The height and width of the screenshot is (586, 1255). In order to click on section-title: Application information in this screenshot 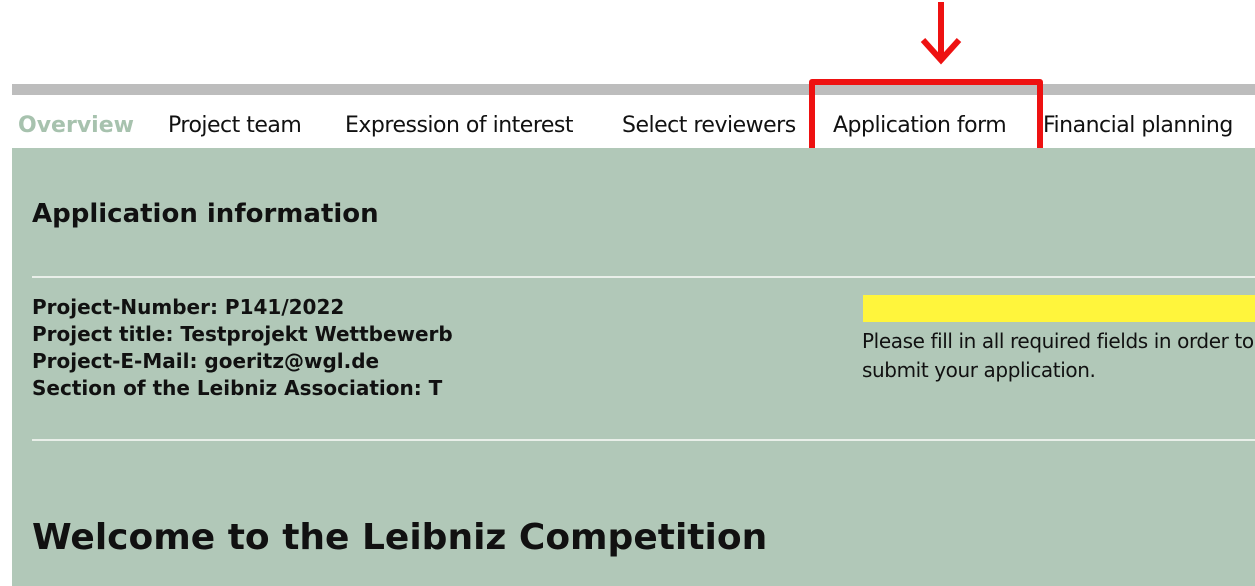, I will do `click(205, 214)`.